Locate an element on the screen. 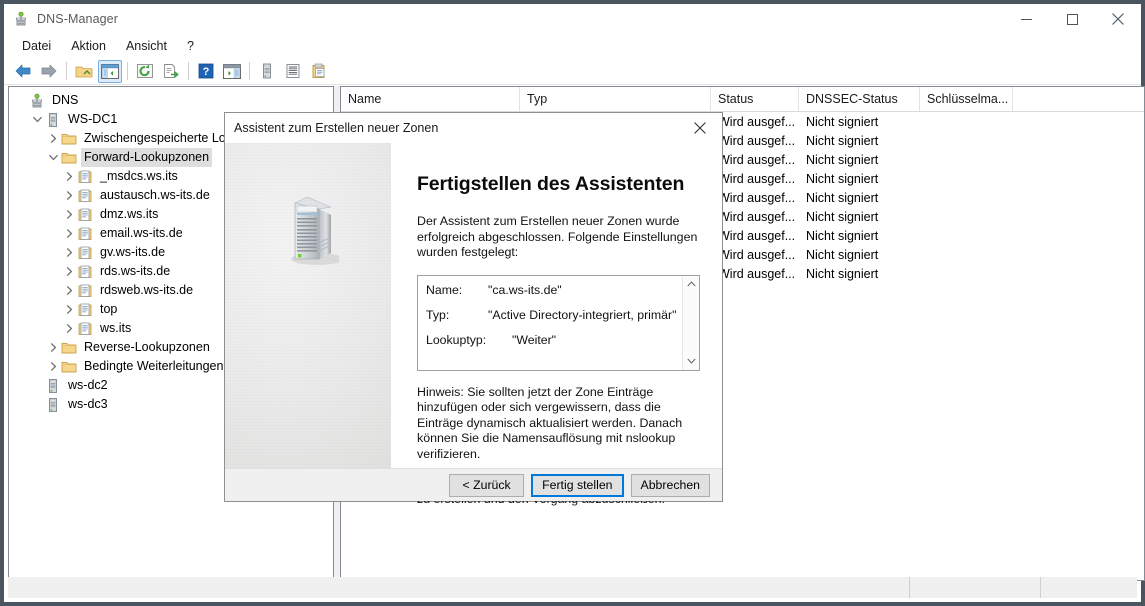  finish-button: Fertig stellen is located at coordinates (577, 485).